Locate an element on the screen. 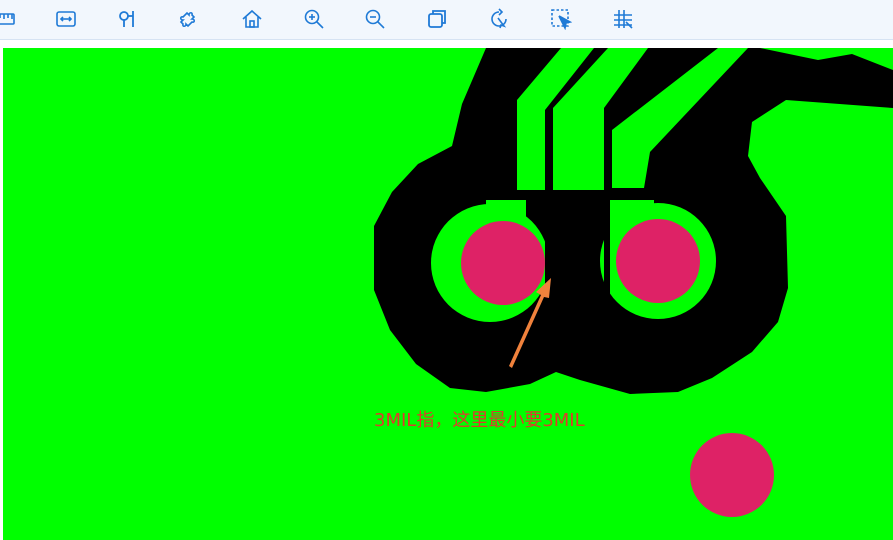 This screenshot has width=893, height=540. zoom-out-icon is located at coordinates (375, 19).